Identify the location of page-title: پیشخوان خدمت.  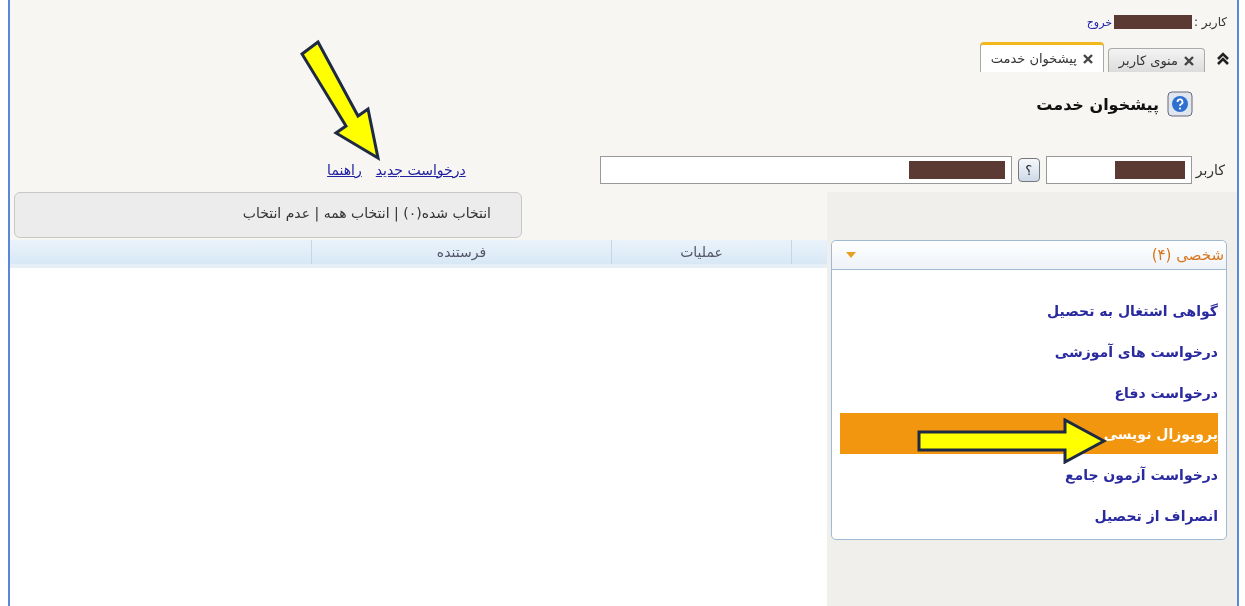
(1097, 104).